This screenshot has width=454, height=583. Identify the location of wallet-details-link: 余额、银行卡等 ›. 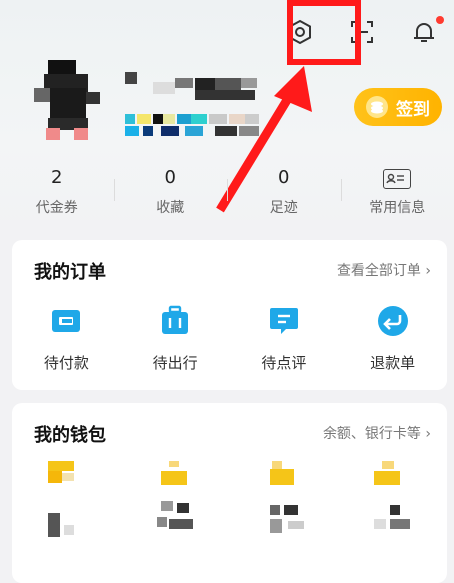
(377, 433).